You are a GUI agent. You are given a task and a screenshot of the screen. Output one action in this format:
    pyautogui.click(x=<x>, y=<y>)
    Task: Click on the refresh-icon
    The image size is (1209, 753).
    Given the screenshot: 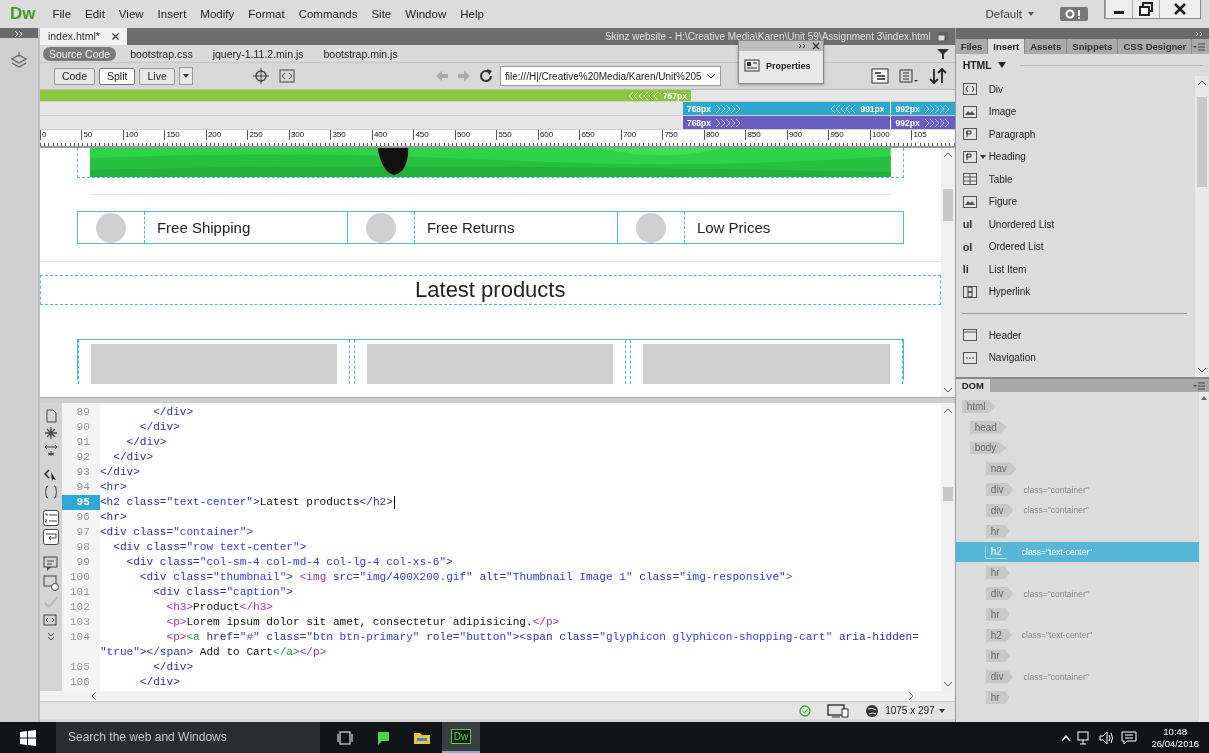 What is the action you would take?
    pyautogui.click(x=486, y=76)
    